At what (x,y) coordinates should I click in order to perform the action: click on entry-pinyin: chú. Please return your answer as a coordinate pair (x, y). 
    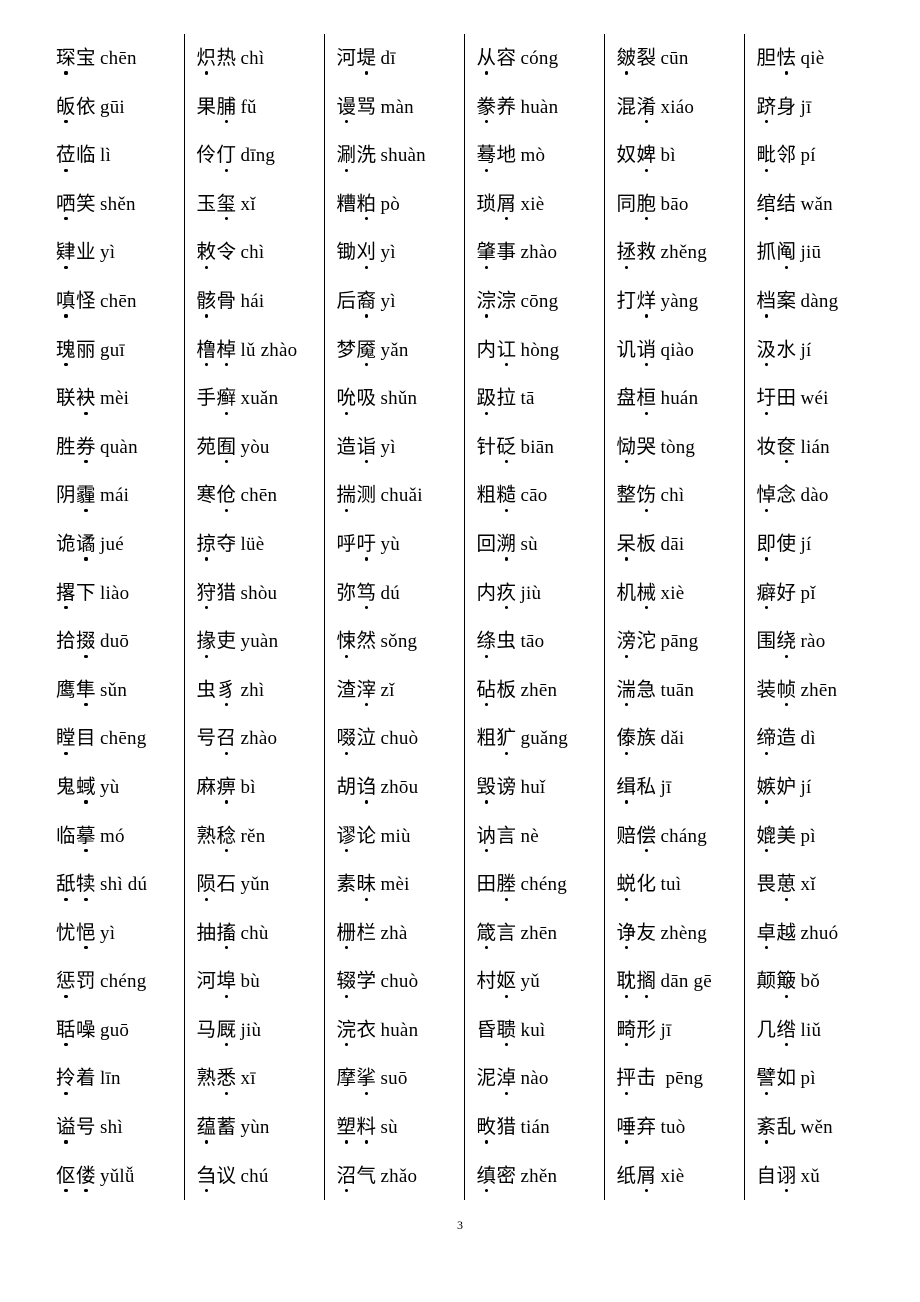
    Looking at the image, I should click on (254, 1176).